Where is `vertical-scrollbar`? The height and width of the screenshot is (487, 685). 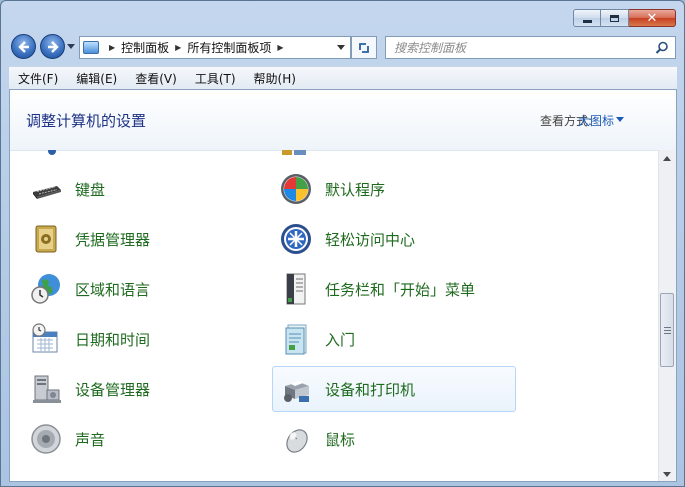 vertical-scrollbar is located at coordinates (667, 315).